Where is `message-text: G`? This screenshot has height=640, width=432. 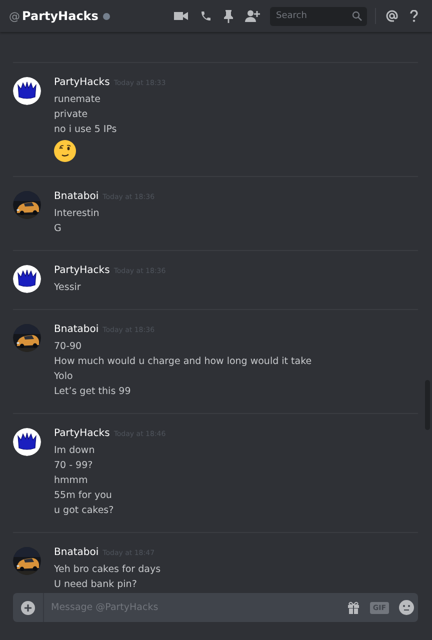
message-text: G is located at coordinates (58, 229).